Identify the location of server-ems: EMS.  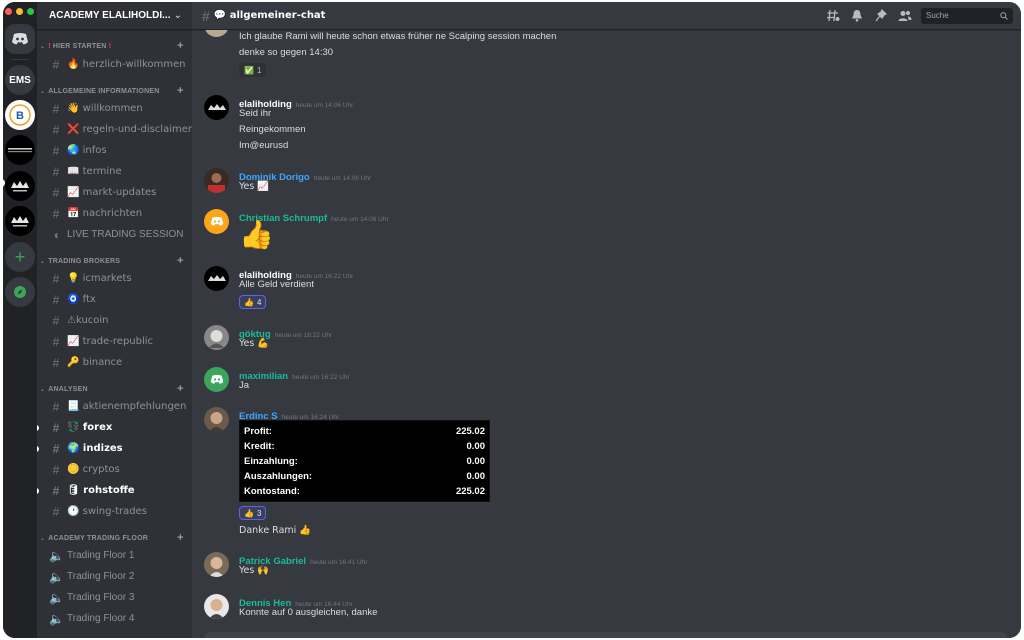
(20, 80).